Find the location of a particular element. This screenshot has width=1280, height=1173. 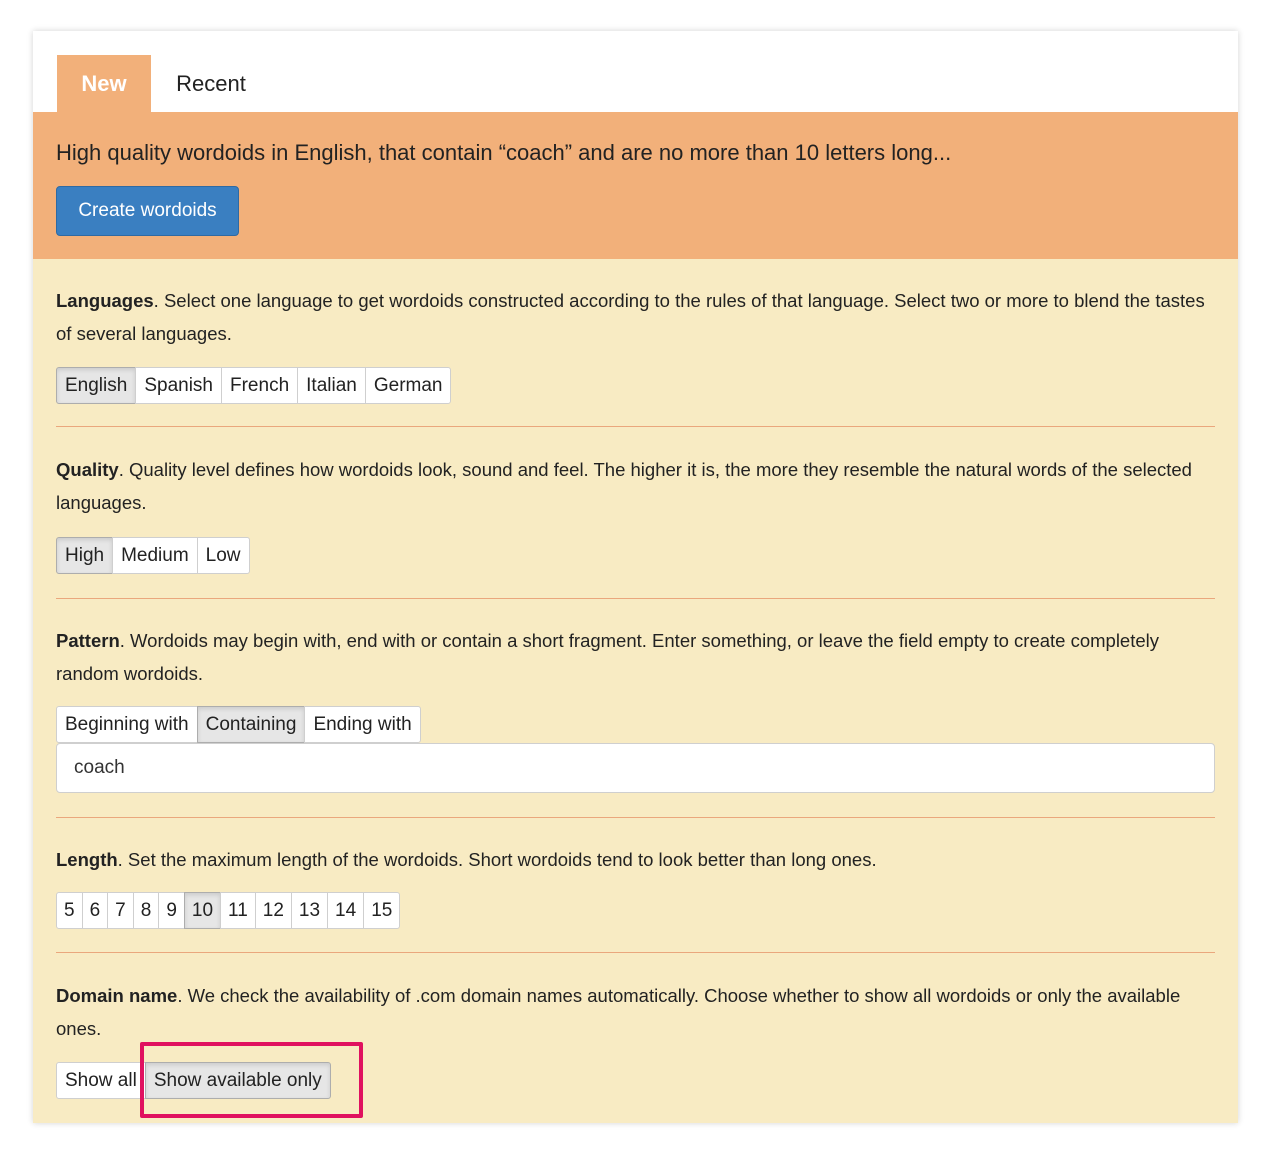

tab-recent: Recent is located at coordinates (211, 83).